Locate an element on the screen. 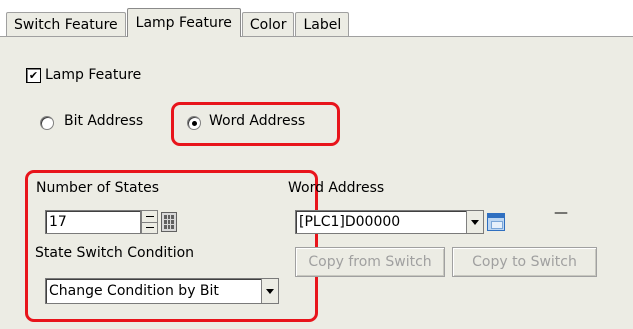  word-address-select: [PLC1]D00000 is located at coordinates (389, 222).